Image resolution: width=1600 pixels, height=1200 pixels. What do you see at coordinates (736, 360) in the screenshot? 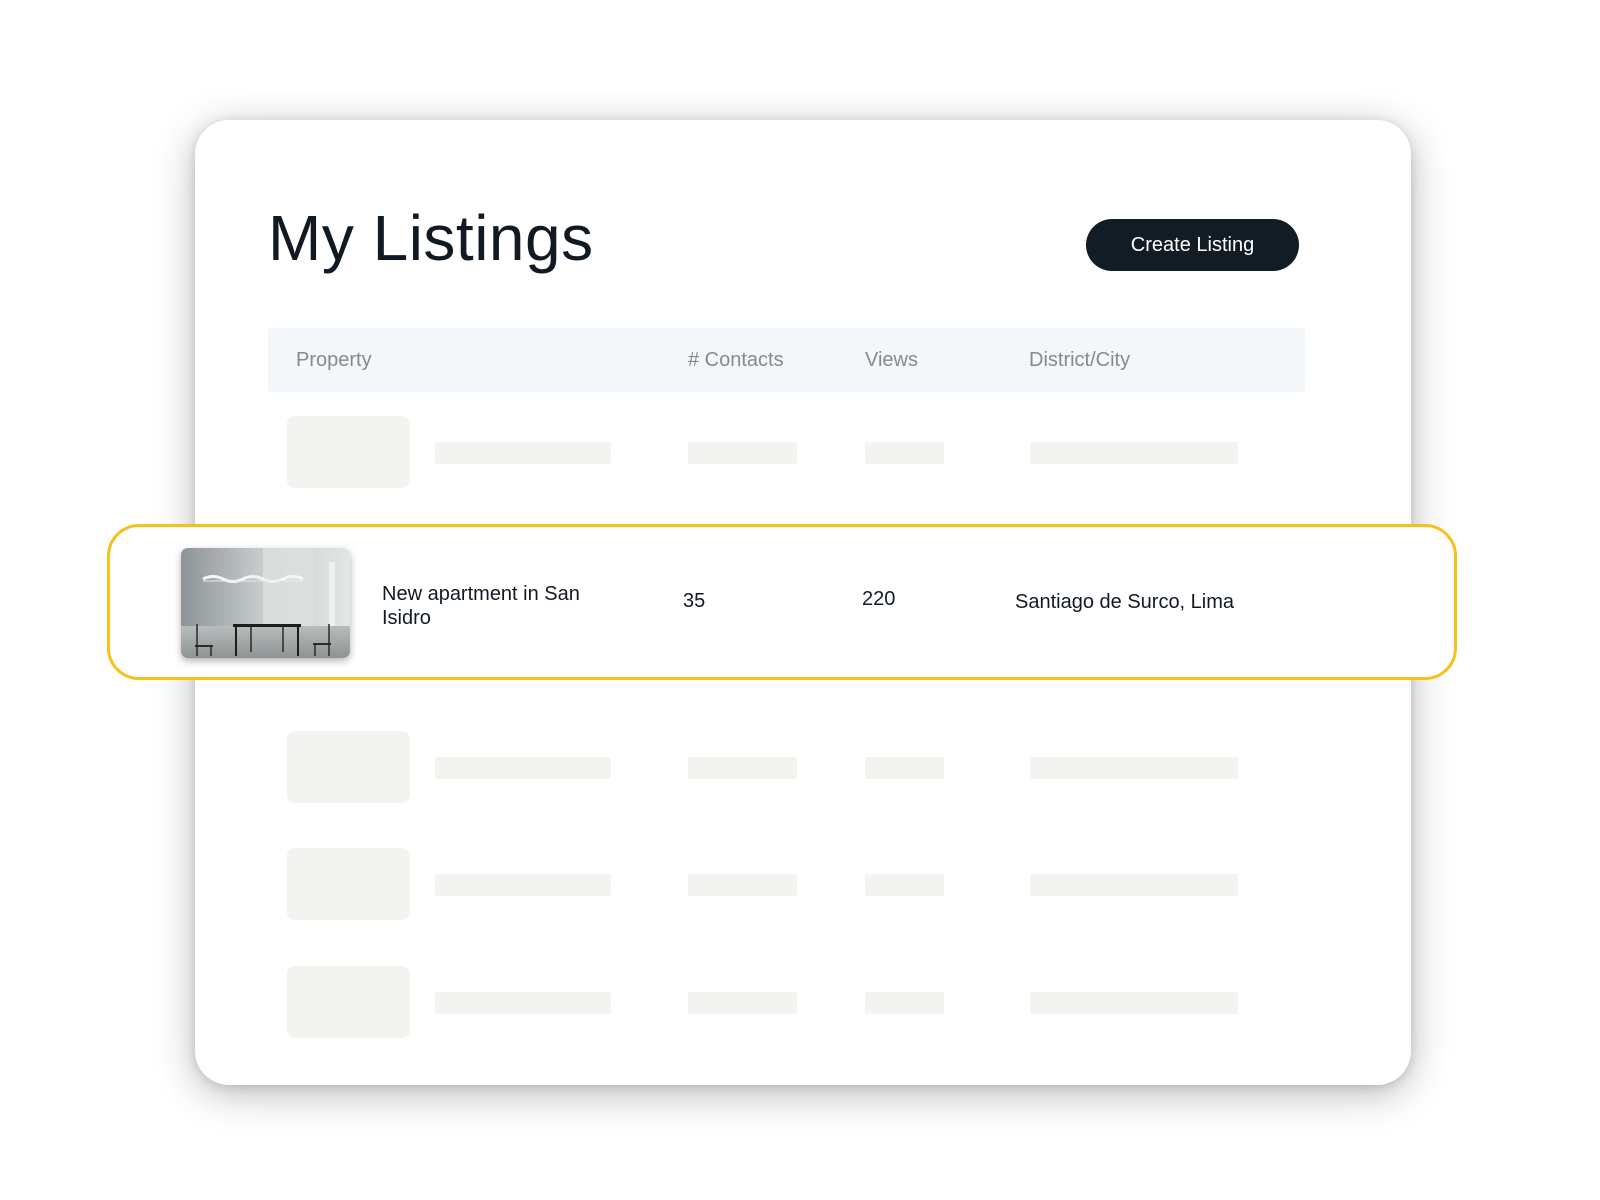
I see `column-header-contacts: # Contacts` at bounding box center [736, 360].